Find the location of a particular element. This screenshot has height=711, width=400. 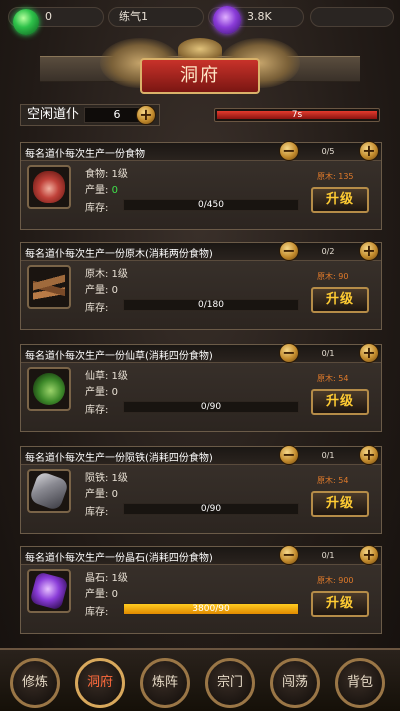

nav-button: 闯荡 is located at coordinates (295, 683).